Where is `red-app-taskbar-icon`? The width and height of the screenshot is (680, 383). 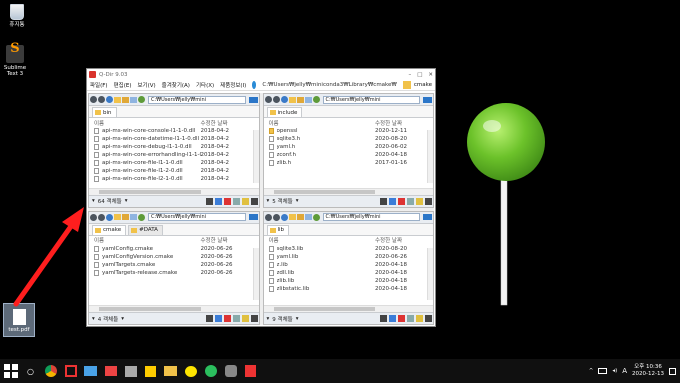
red-app-taskbar-icon is located at coordinates (70, 371).